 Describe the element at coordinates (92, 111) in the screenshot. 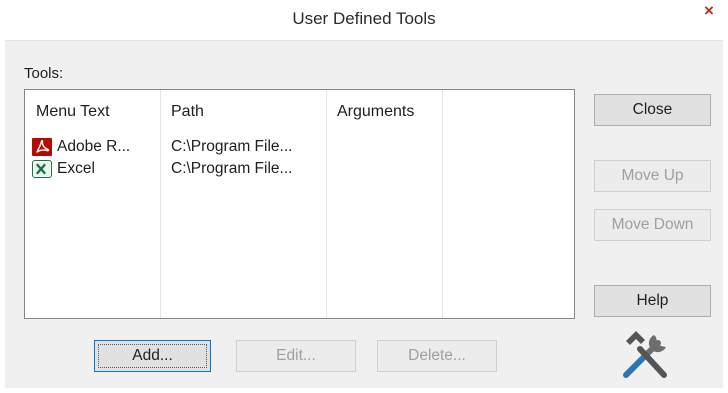

I see `column-header-menu-text: Menu Text` at that location.